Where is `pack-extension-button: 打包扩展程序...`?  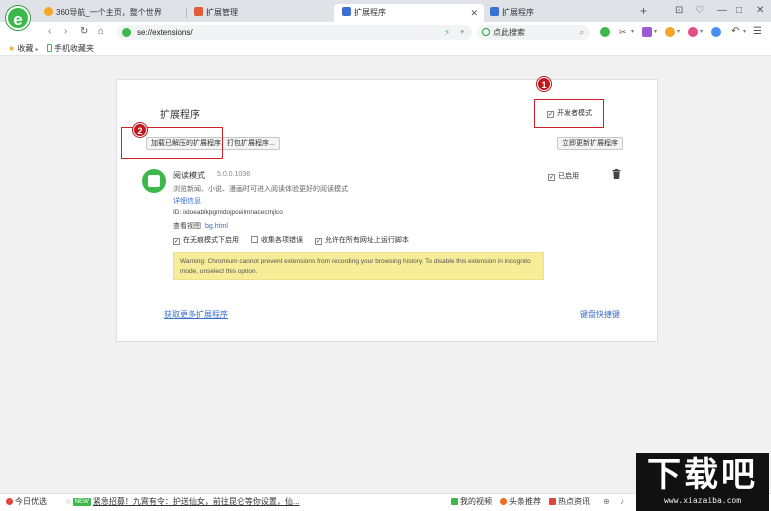
pack-extension-button: 打包扩展程序... is located at coordinates (251, 143).